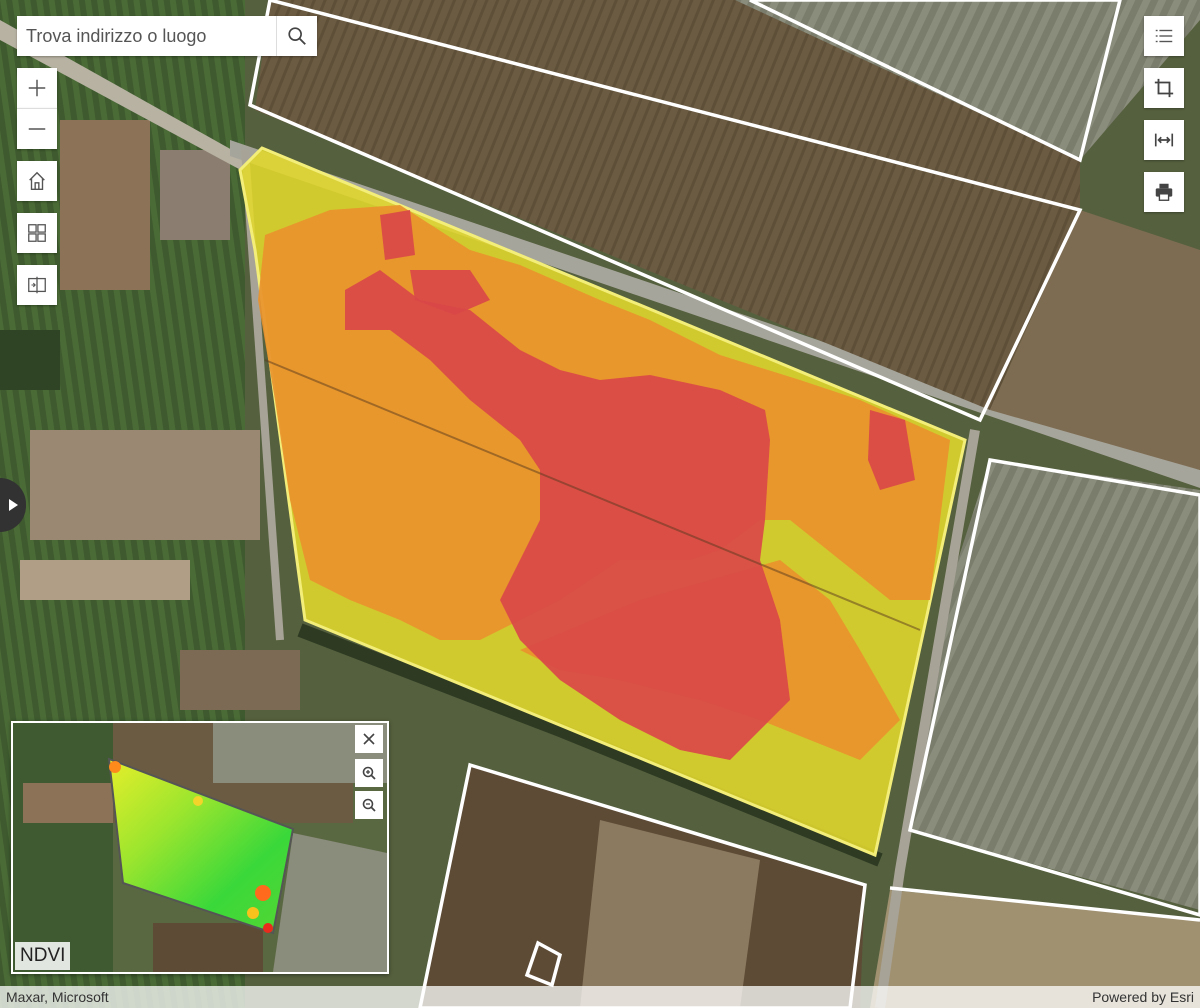  I want to click on search-icon, so click(297, 36).